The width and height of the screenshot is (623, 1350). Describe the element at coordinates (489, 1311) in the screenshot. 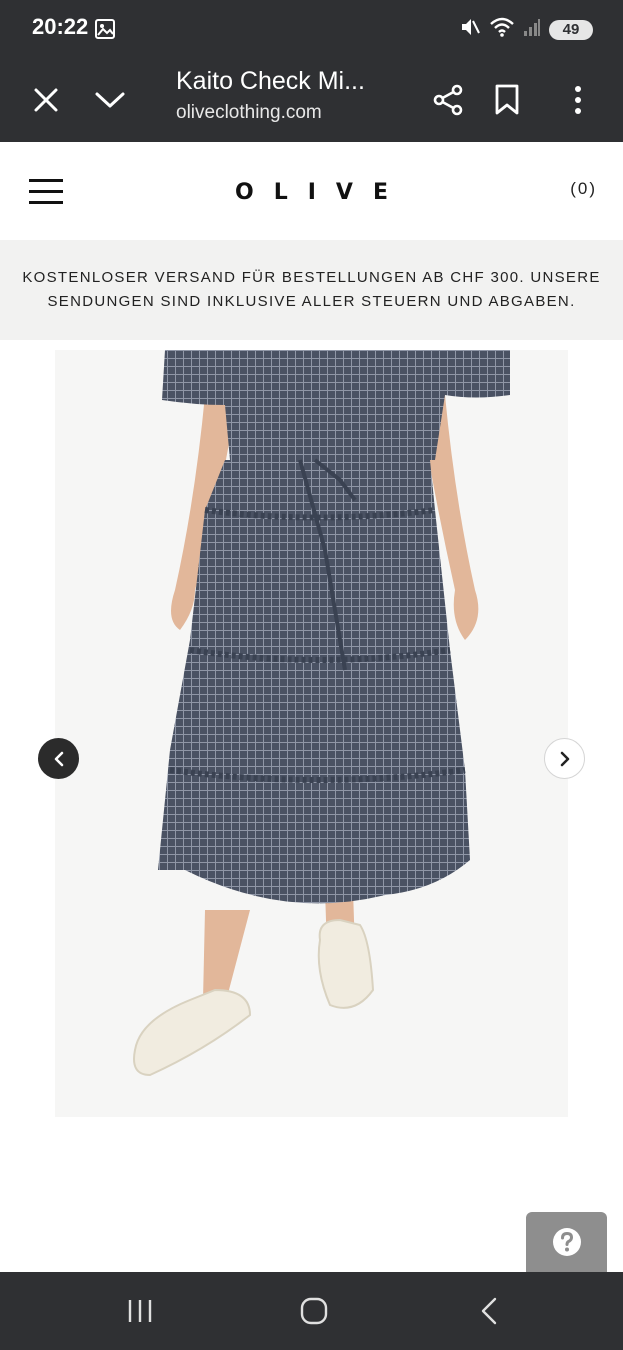

I see `back-icon` at that location.